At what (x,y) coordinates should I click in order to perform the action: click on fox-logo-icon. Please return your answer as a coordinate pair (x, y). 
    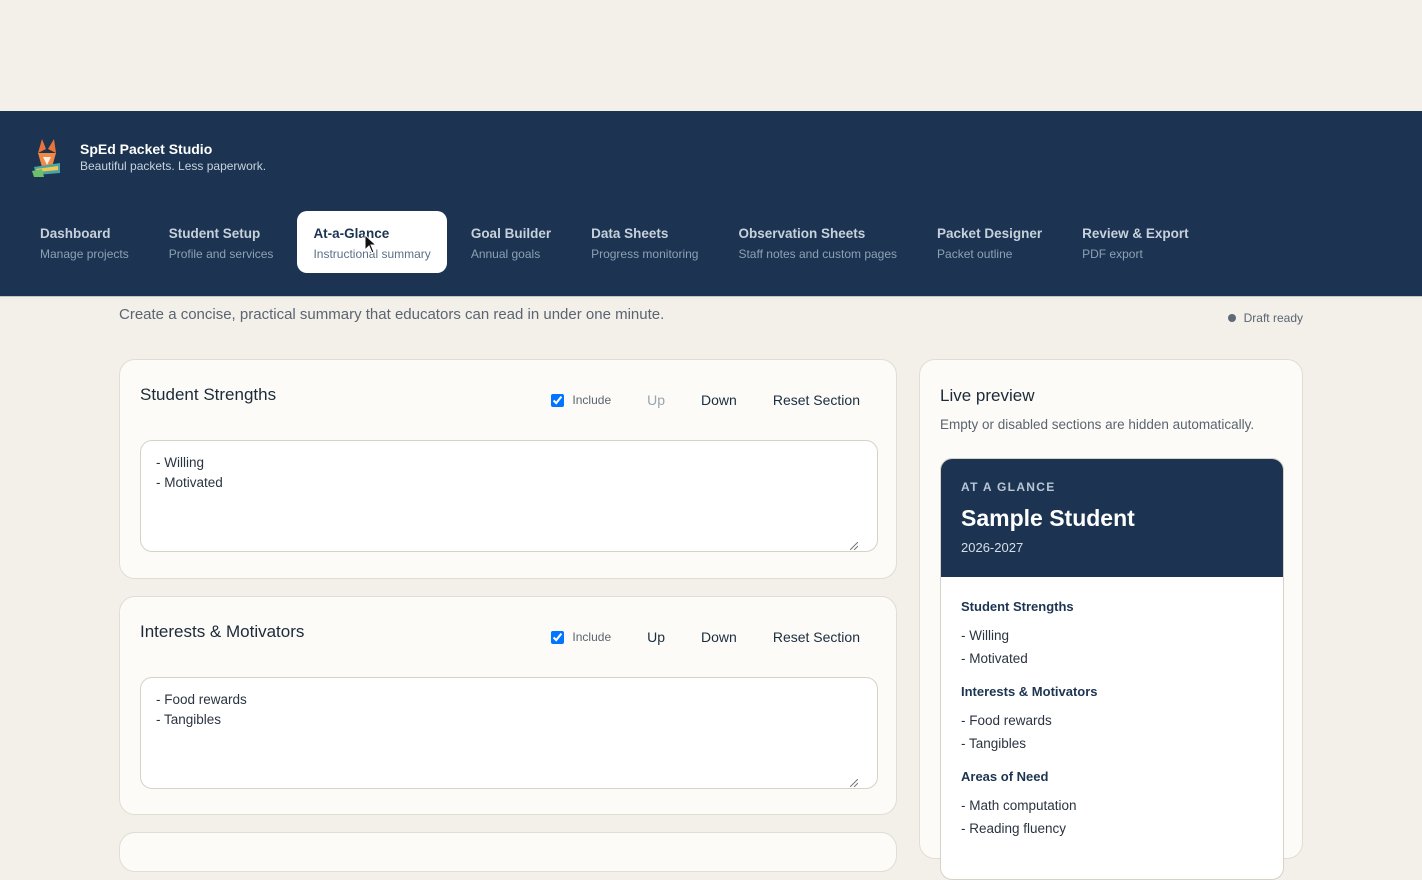
    Looking at the image, I should click on (46, 158).